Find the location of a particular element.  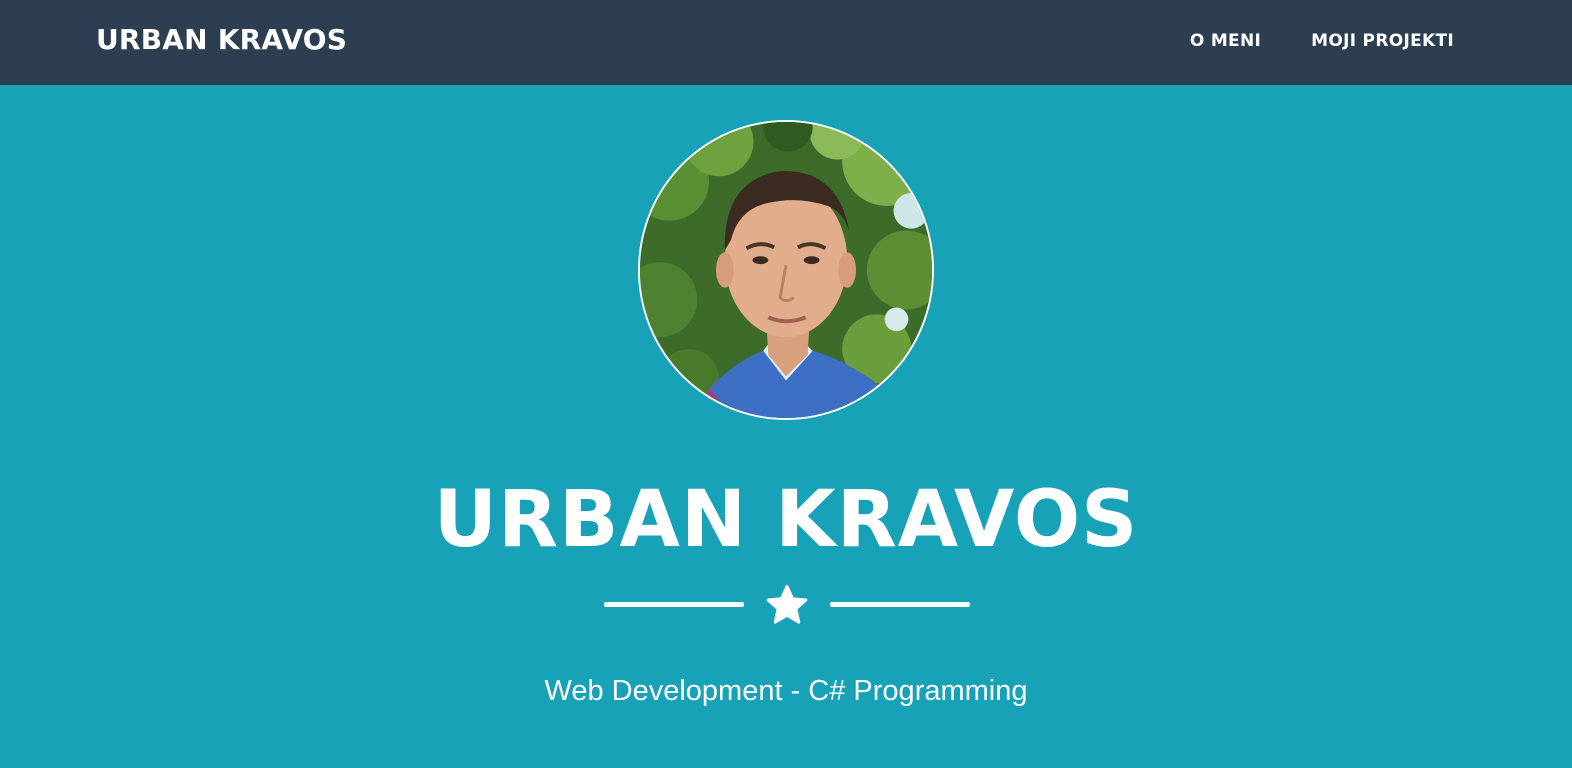

profile-photo is located at coordinates (786, 270).